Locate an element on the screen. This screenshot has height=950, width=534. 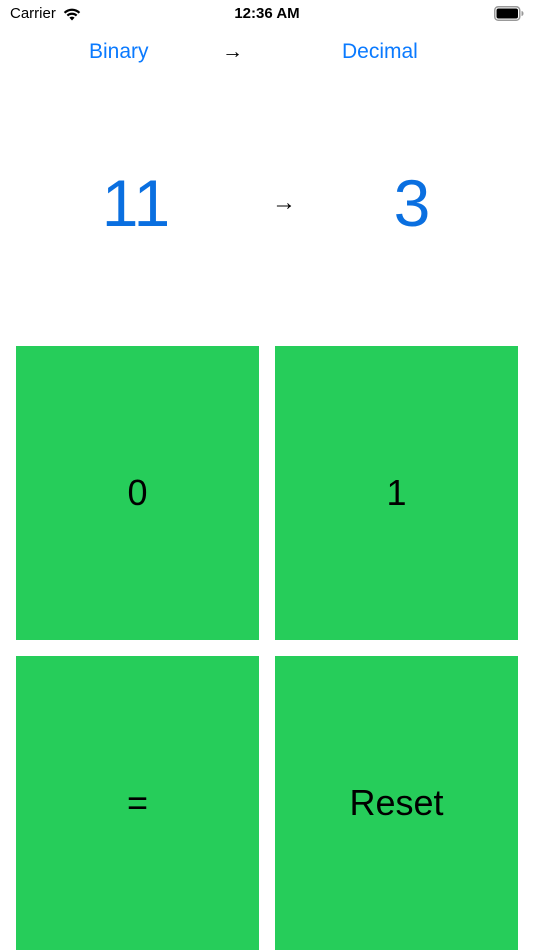
status-bar: Carrier 12:36 AM is located at coordinates (267, 14).